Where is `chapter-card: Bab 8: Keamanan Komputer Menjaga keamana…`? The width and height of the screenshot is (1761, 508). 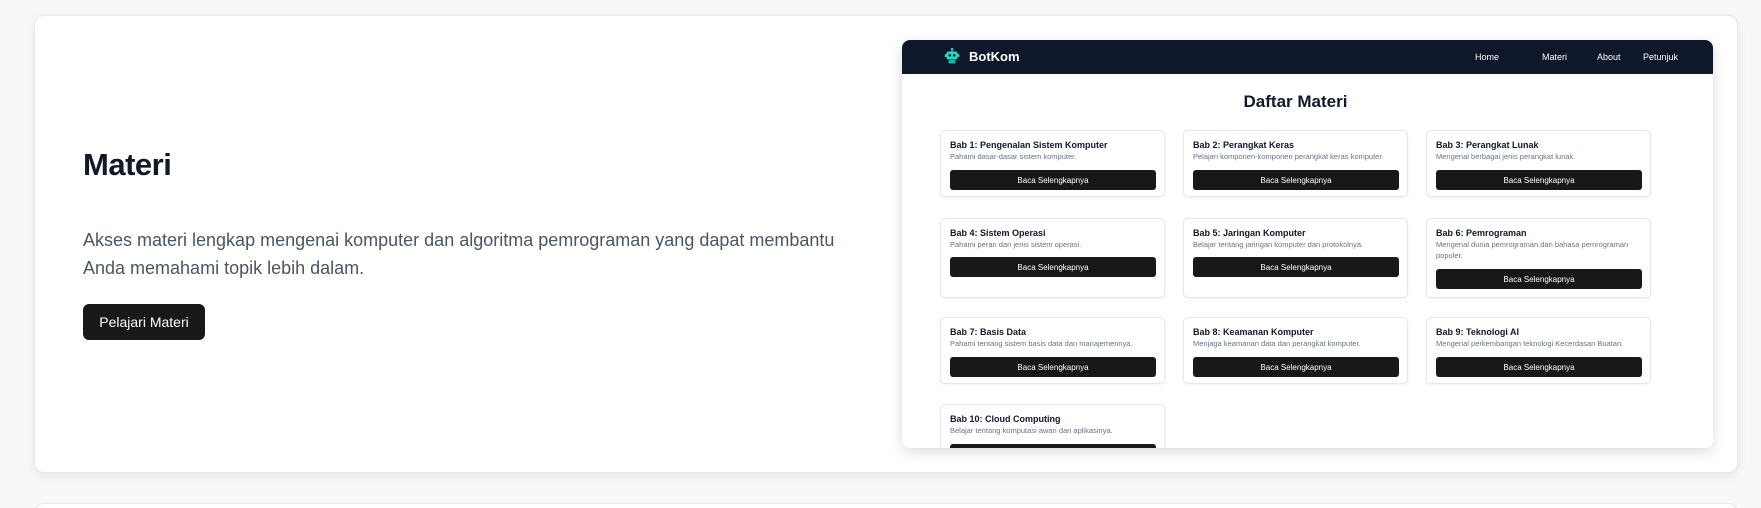
chapter-card: Bab 8: Keamanan Komputer Menjaga keamana… is located at coordinates (1295, 350).